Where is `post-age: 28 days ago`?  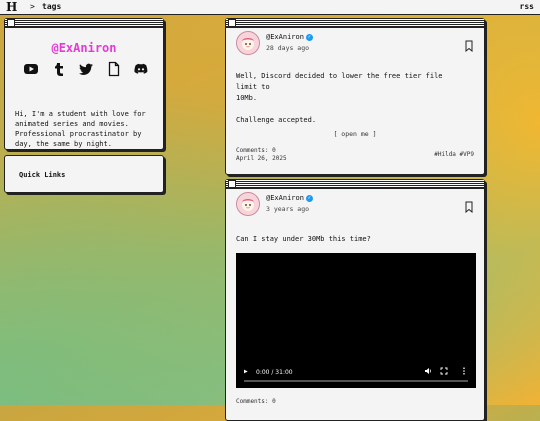
post-age: 28 days ago is located at coordinates (288, 48).